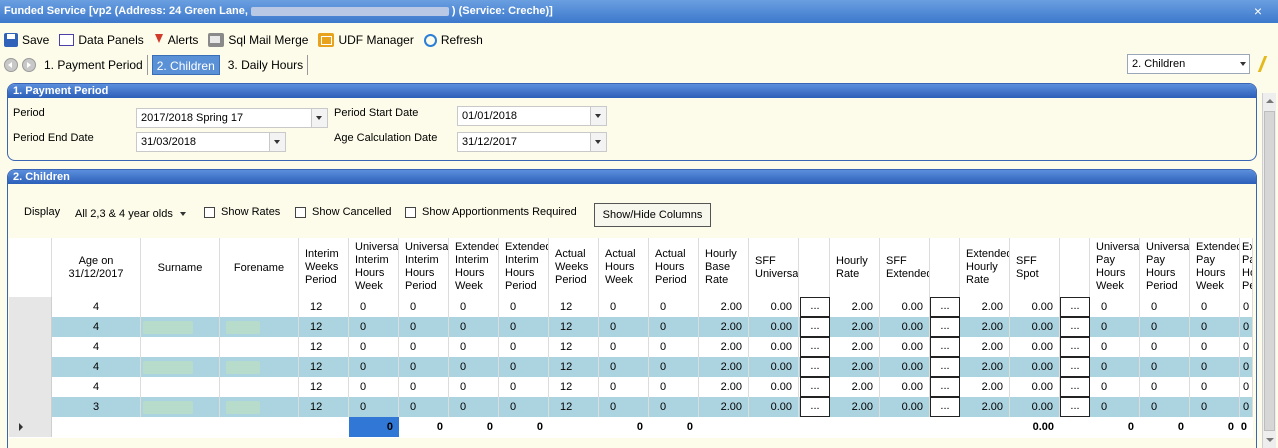 This screenshot has width=1278, height=448. I want to click on col-age: Age on 31/12/2017, so click(96, 267).